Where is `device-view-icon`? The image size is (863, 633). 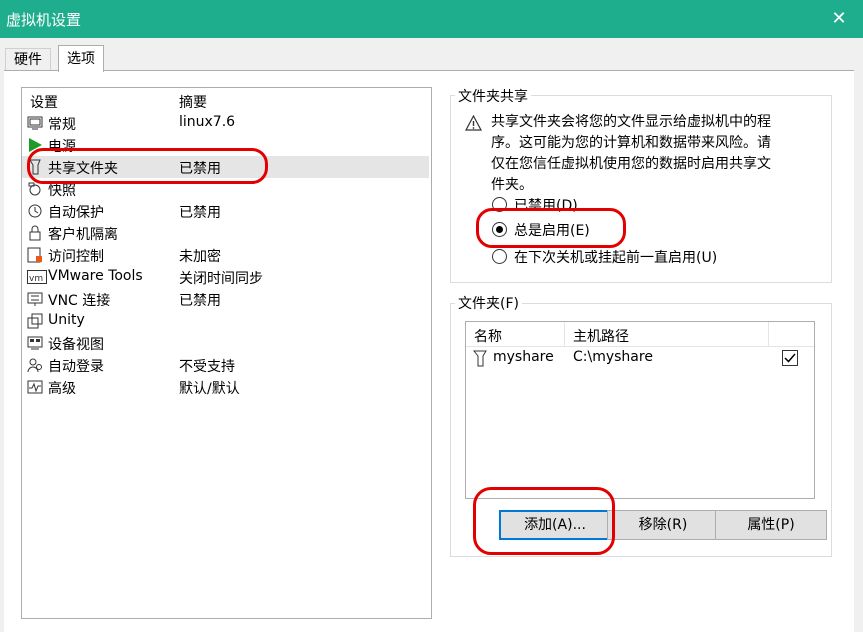
device-view-icon is located at coordinates (35, 343).